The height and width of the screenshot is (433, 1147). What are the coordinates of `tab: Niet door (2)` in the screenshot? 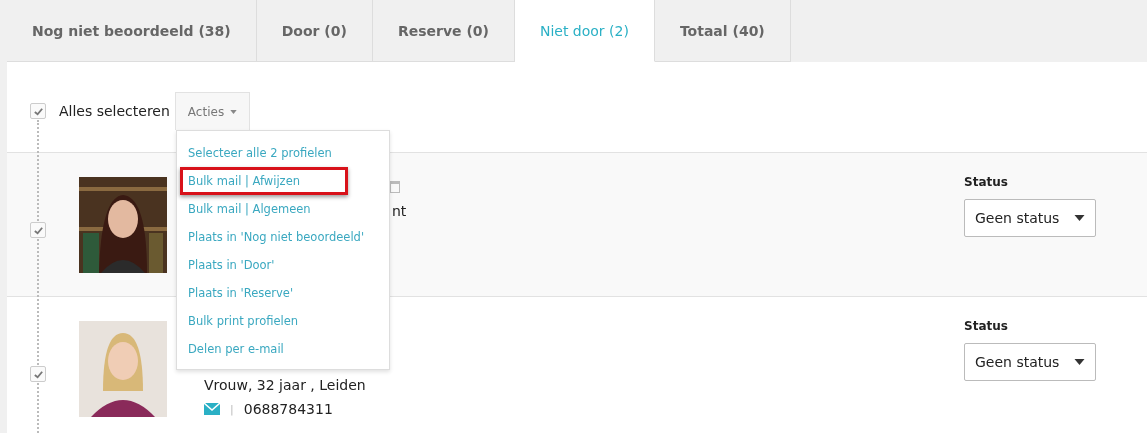 It's located at (584, 31).